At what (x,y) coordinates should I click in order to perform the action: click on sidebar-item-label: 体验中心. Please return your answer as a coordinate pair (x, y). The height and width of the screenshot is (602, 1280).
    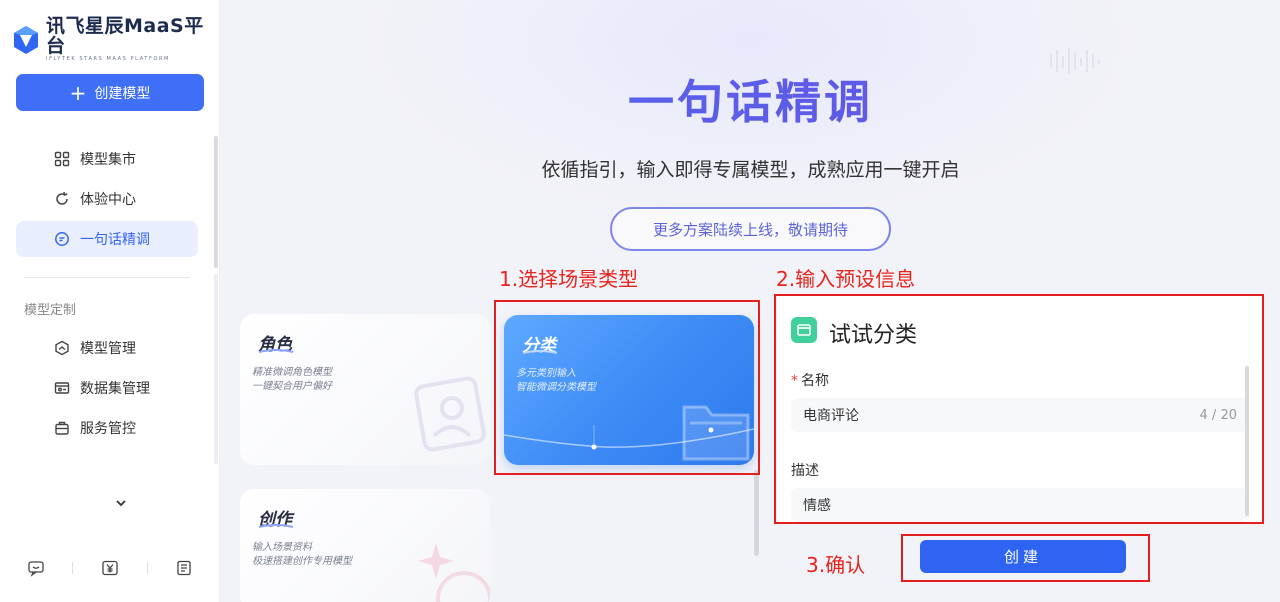
    Looking at the image, I should click on (108, 200).